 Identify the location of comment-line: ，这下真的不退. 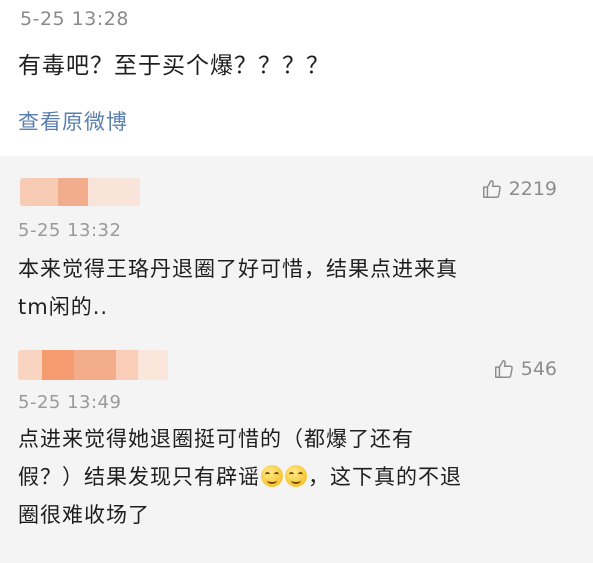
(385, 477).